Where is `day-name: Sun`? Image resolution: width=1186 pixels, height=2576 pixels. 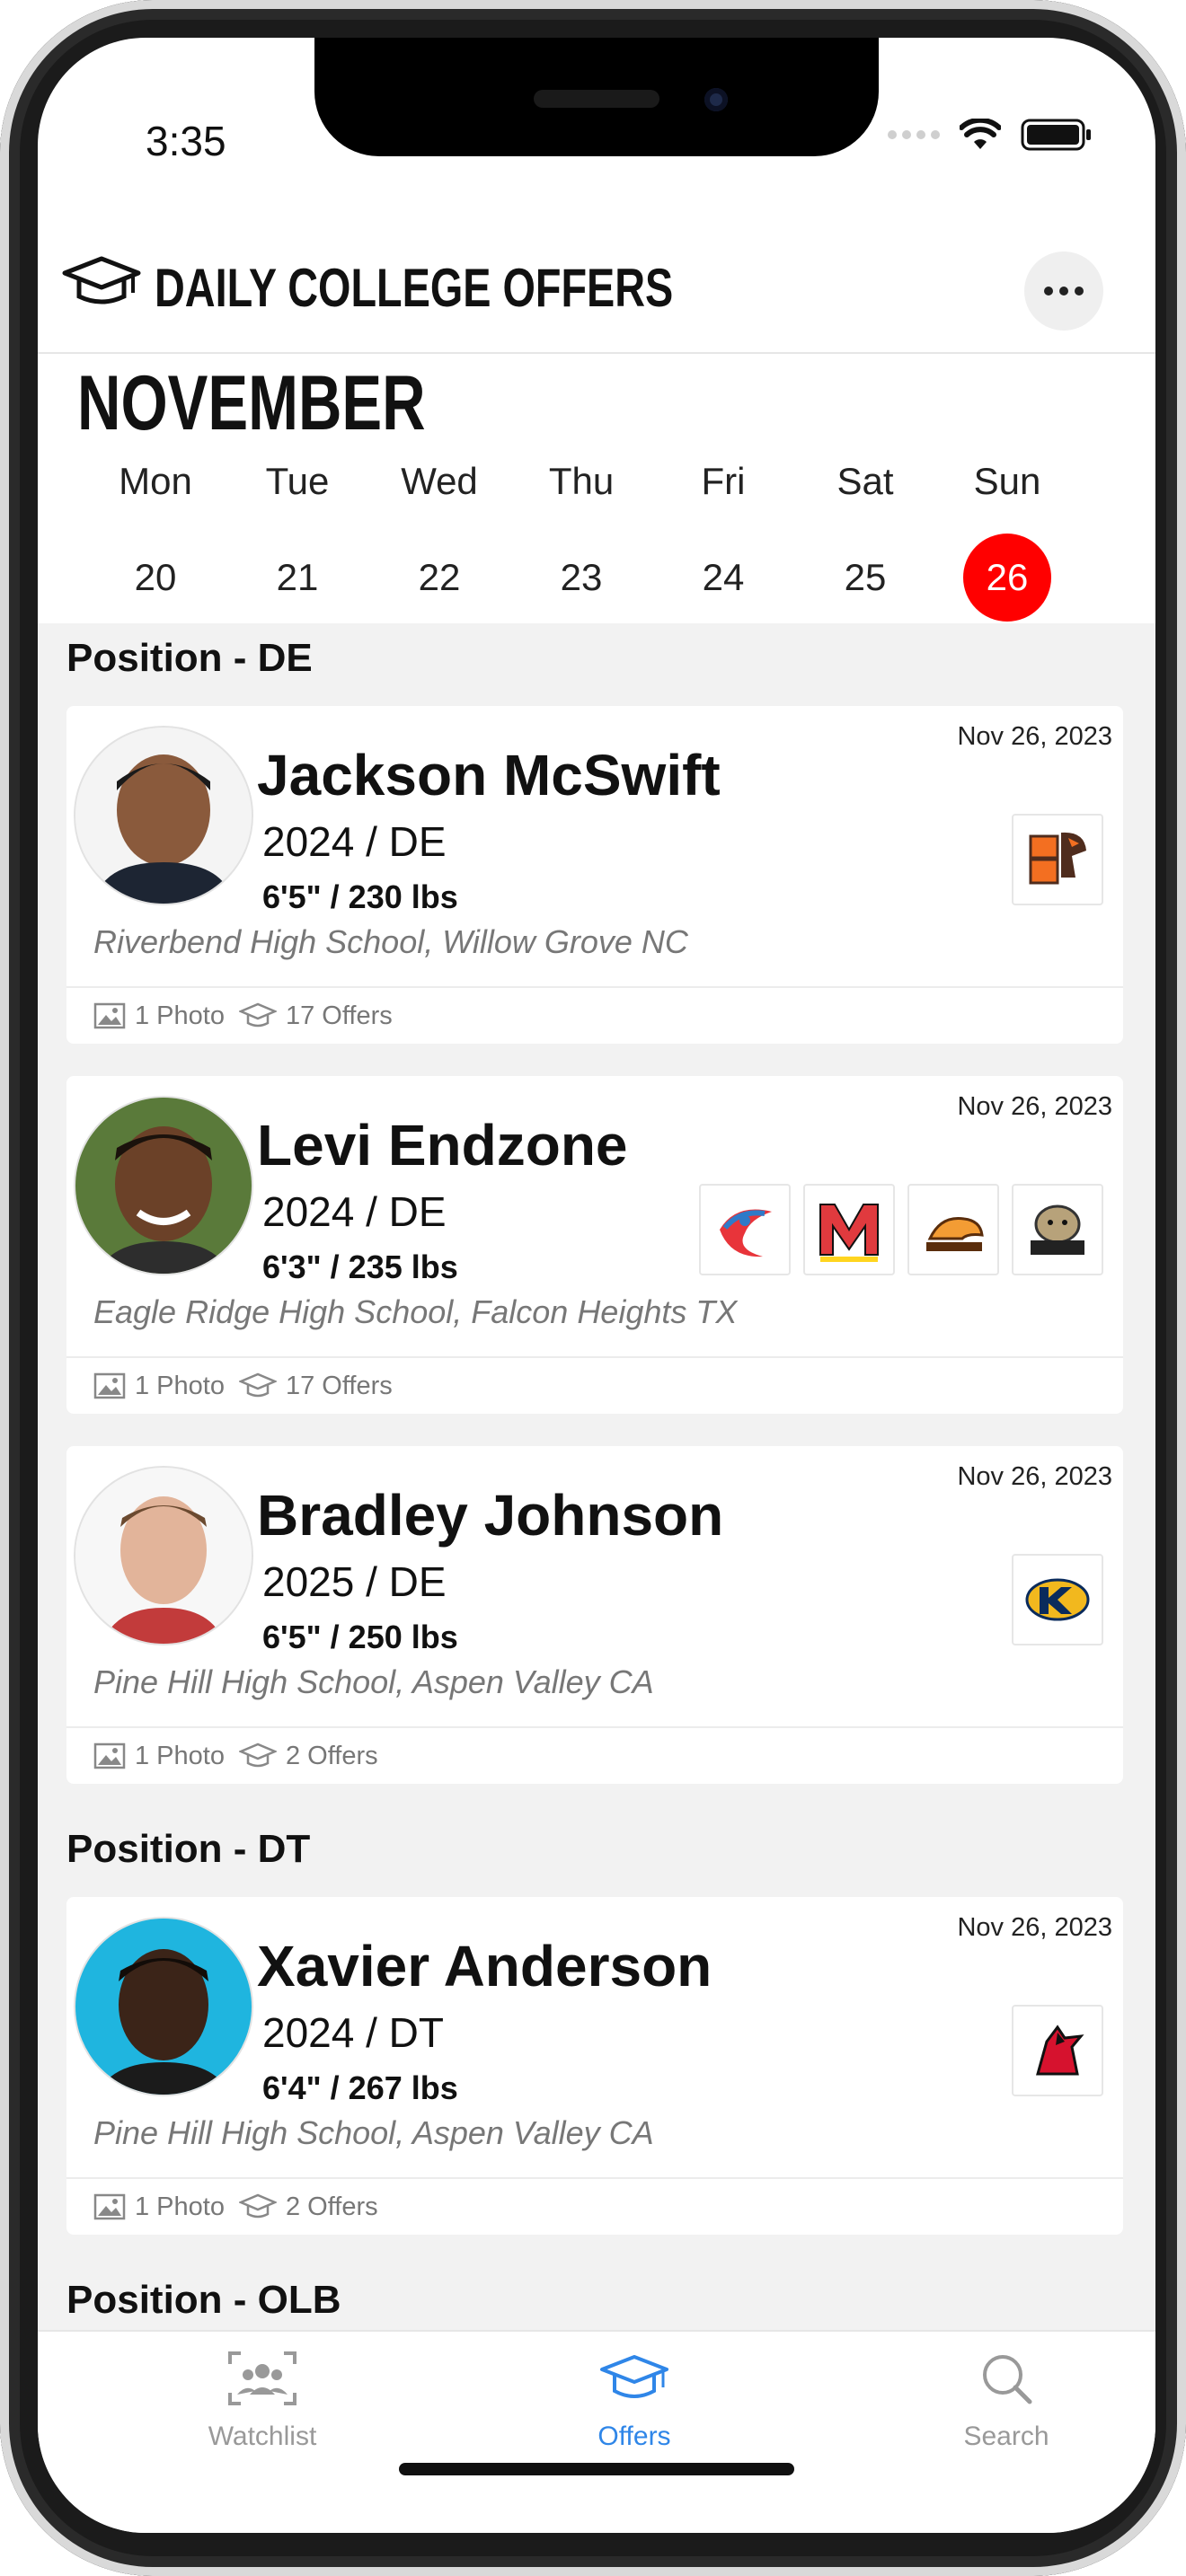 day-name: Sun is located at coordinates (1007, 481).